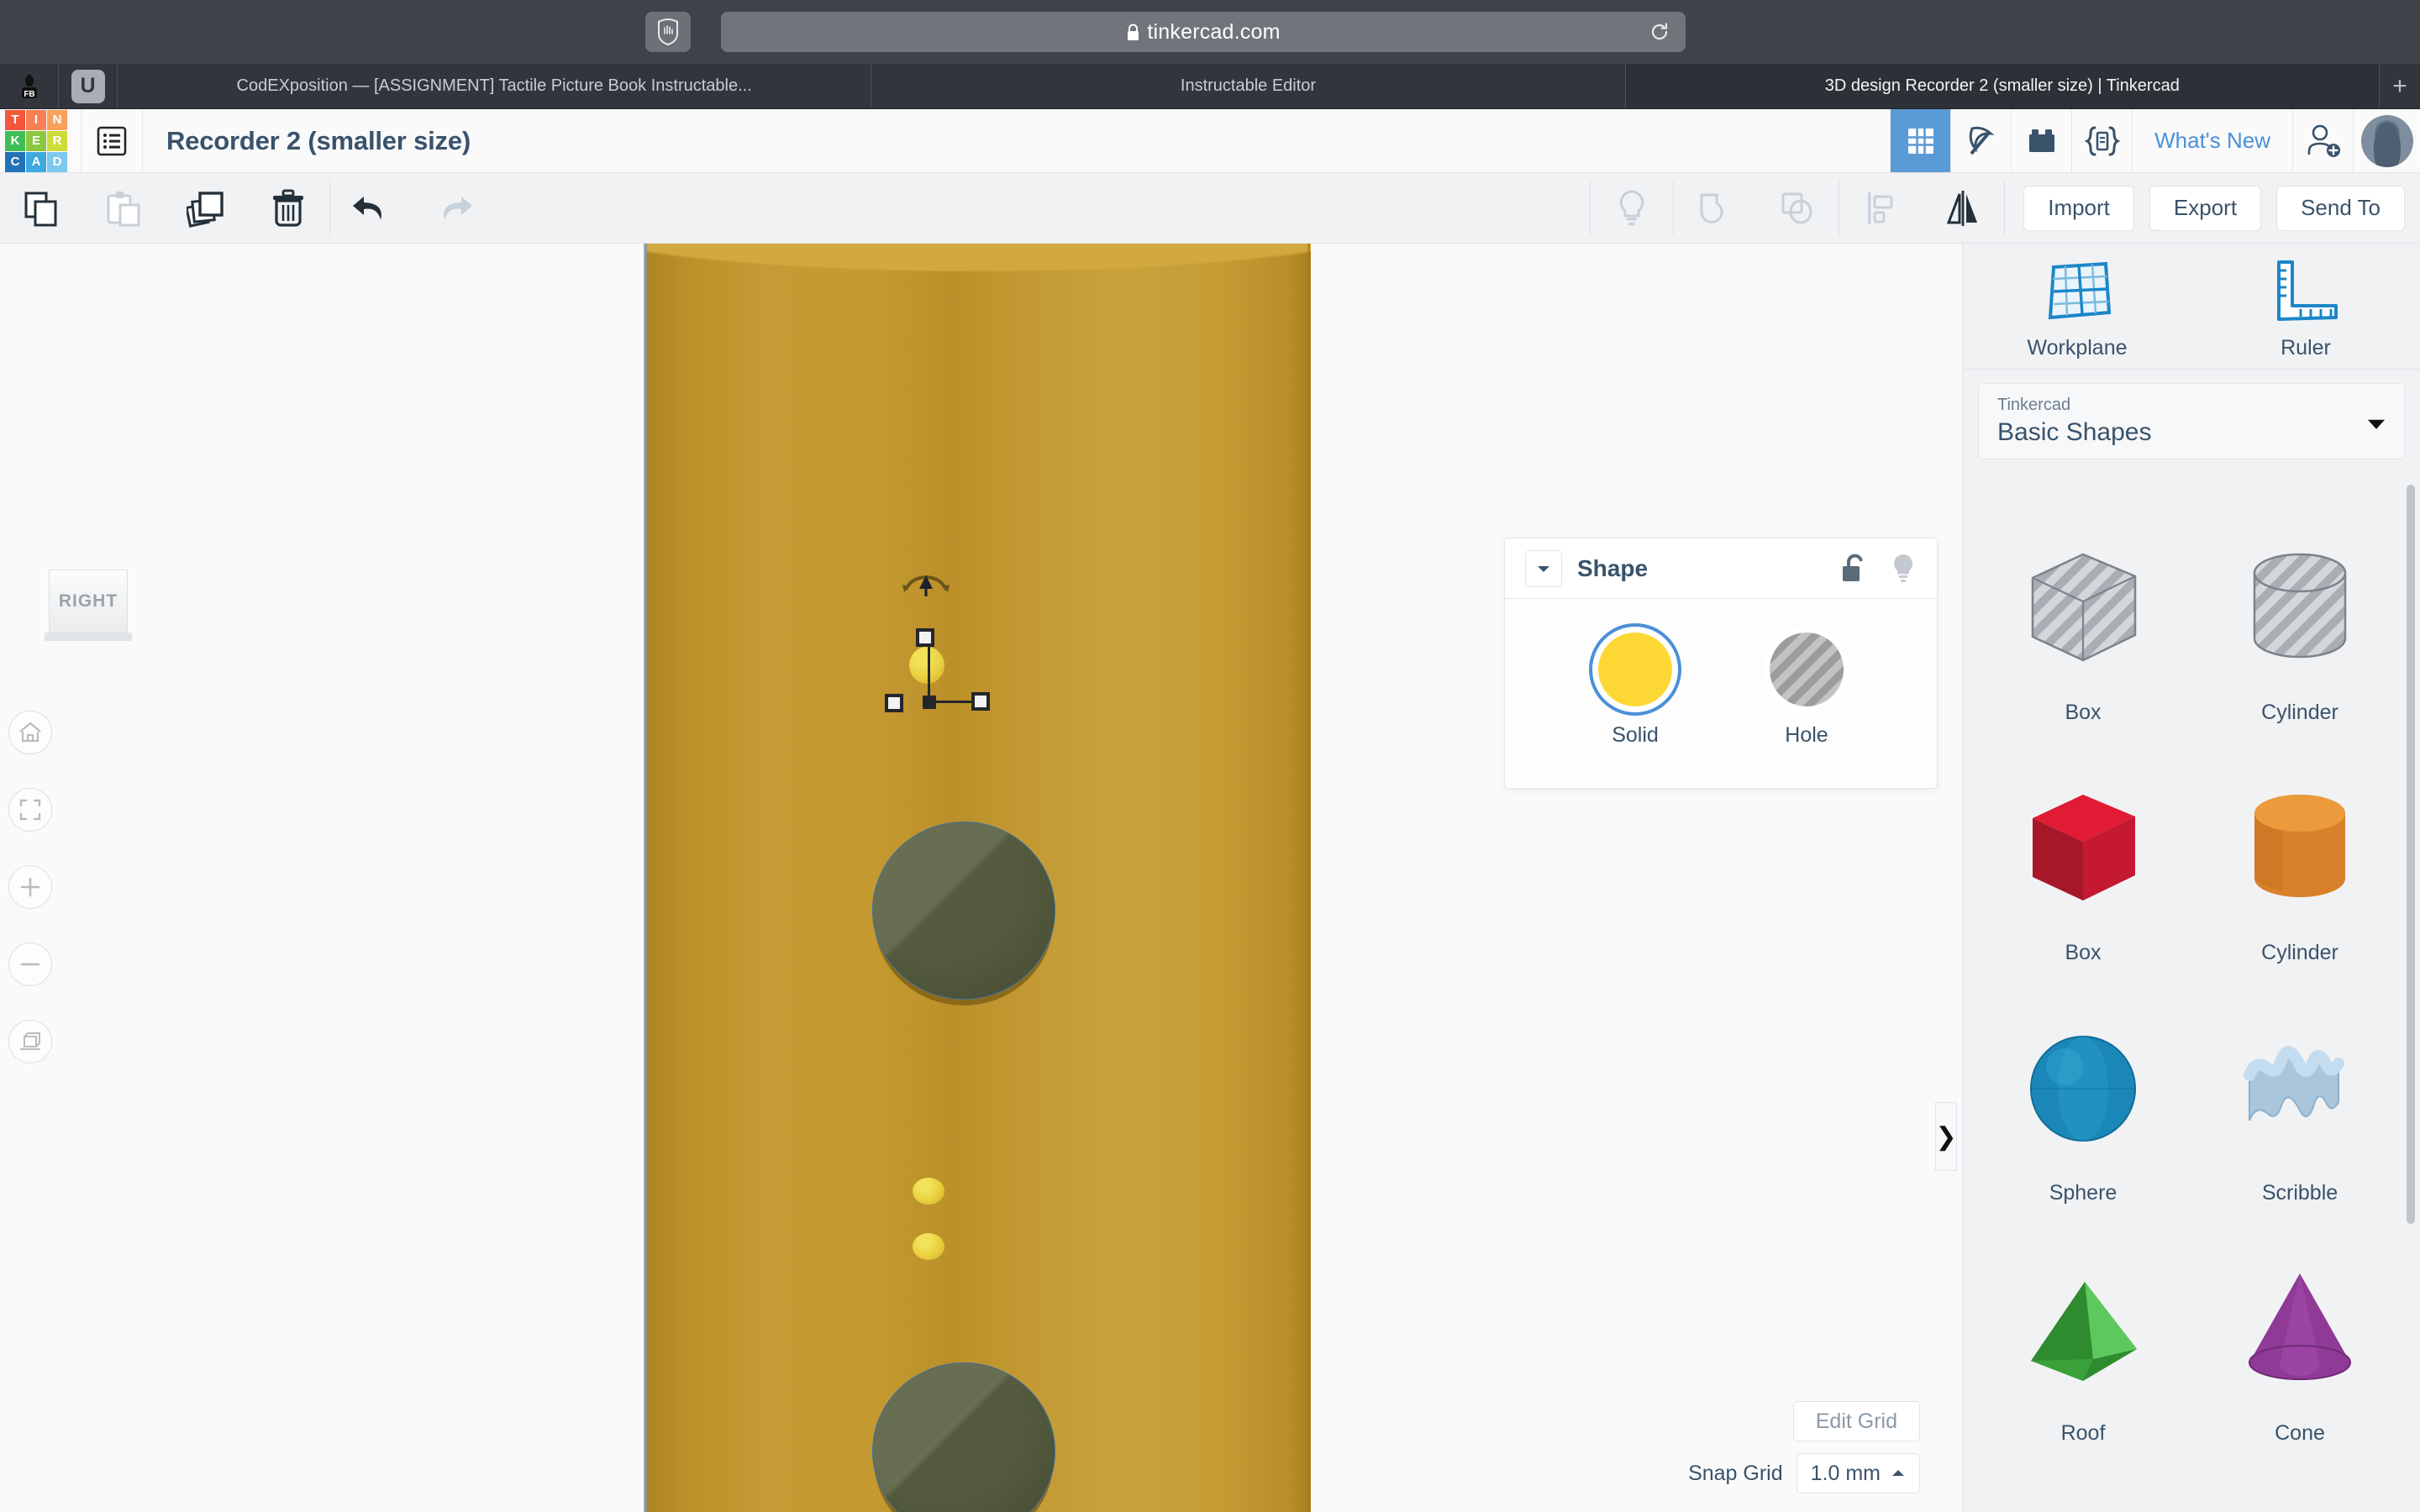 This screenshot has width=2420, height=1512. What do you see at coordinates (1946, 1136) in the screenshot?
I see `sidebar-collapse-handle: ❯` at bounding box center [1946, 1136].